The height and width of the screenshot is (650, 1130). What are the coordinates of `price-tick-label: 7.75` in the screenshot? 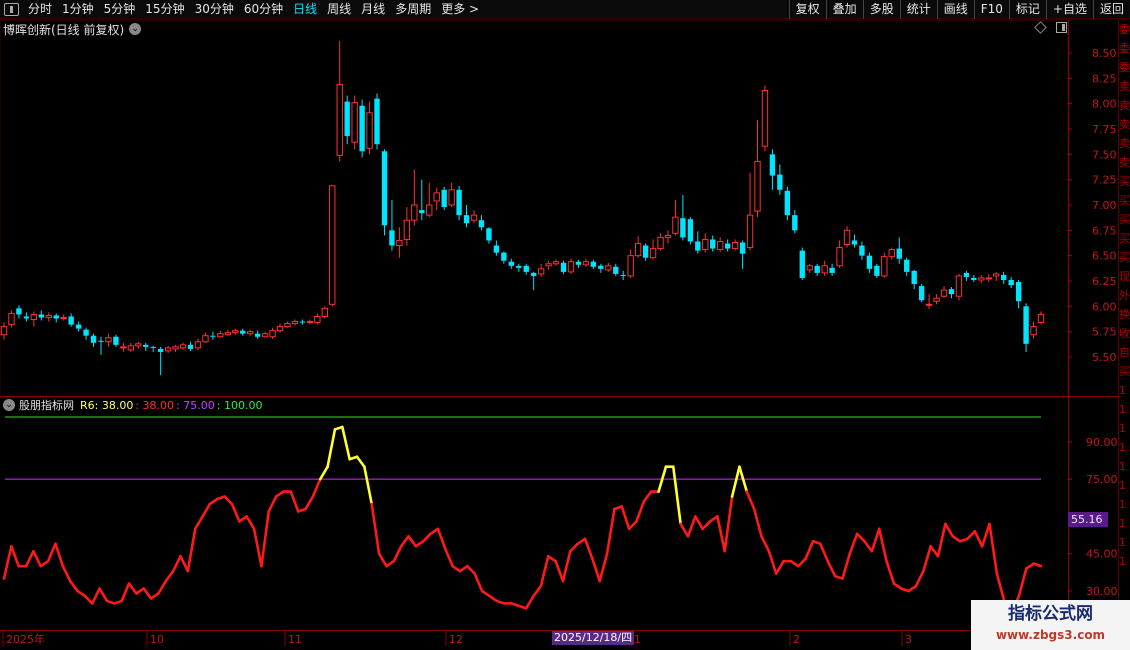 It's located at (1104, 129).